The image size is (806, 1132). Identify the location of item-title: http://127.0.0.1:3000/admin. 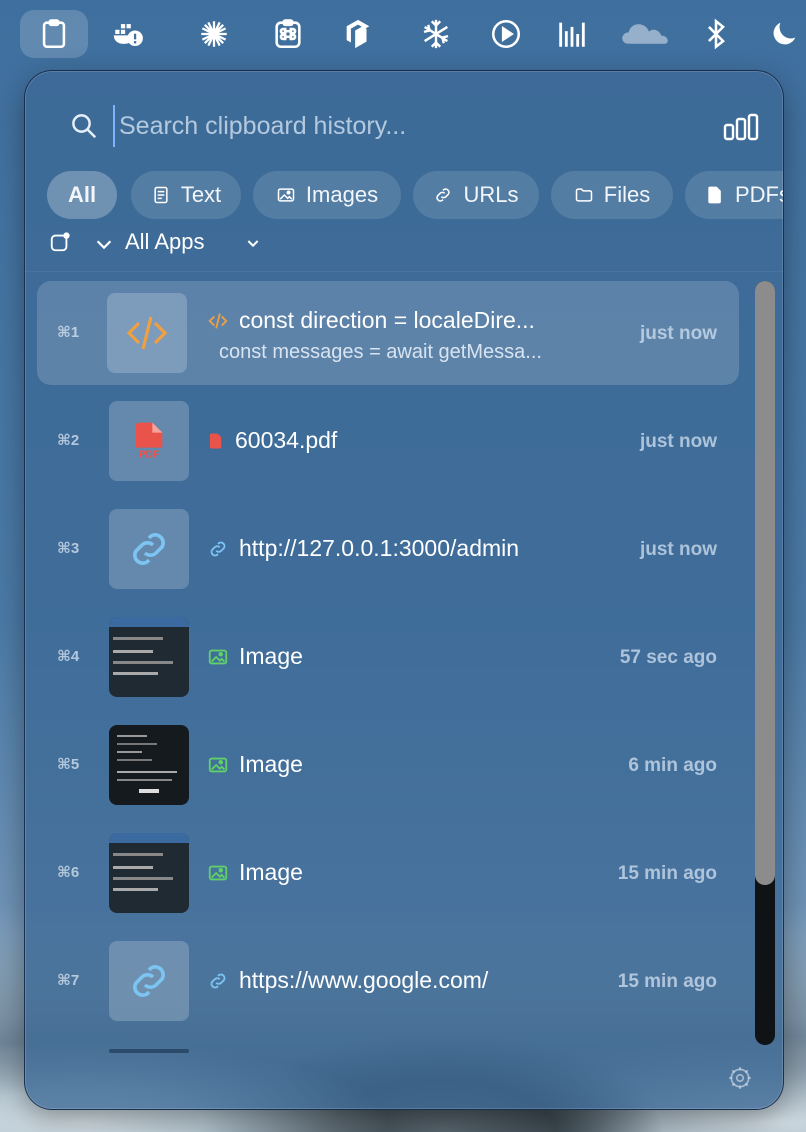
(363, 548).